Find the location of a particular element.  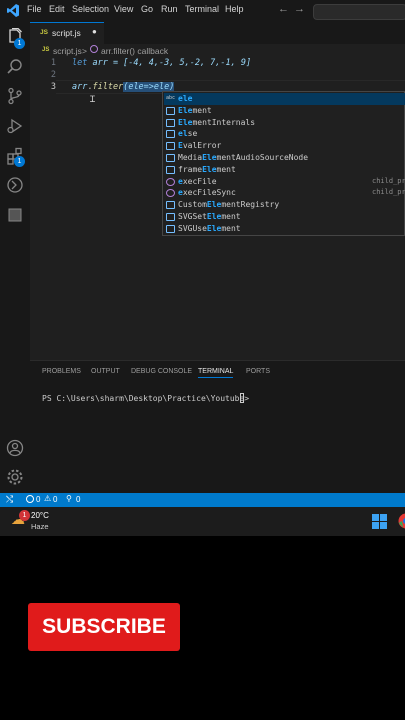

function-symbol-icon is located at coordinates (94, 49).